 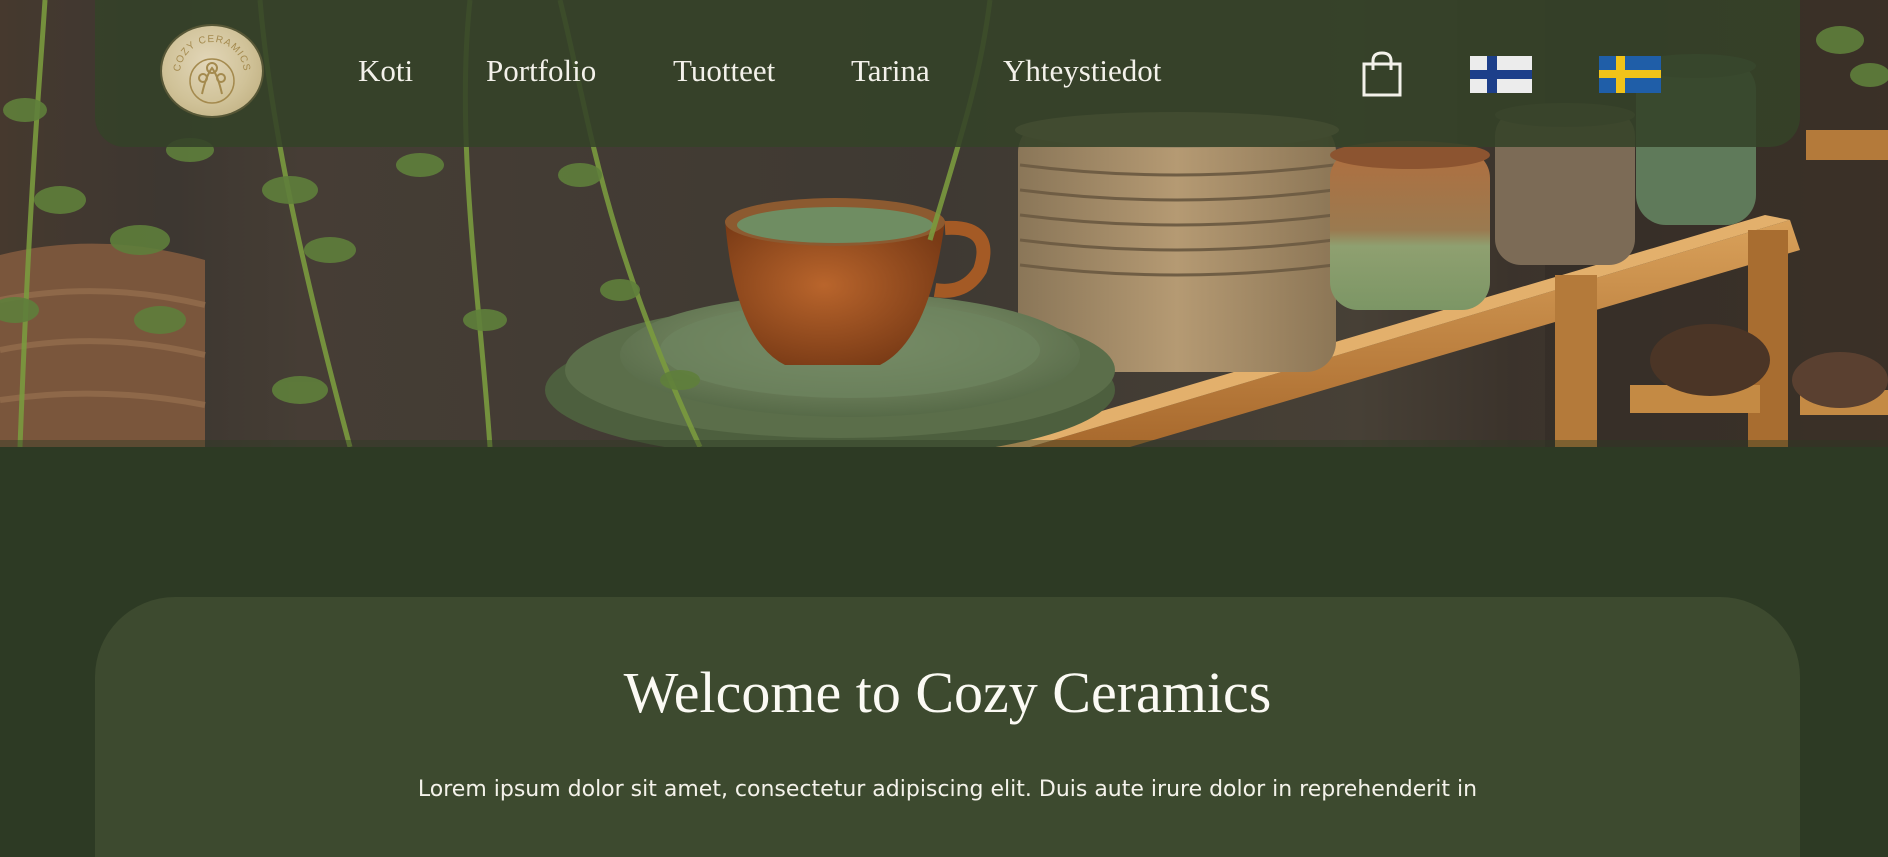 What do you see at coordinates (947, 692) in the screenshot?
I see `page-title: Welcome to Cozy Ceramics` at bounding box center [947, 692].